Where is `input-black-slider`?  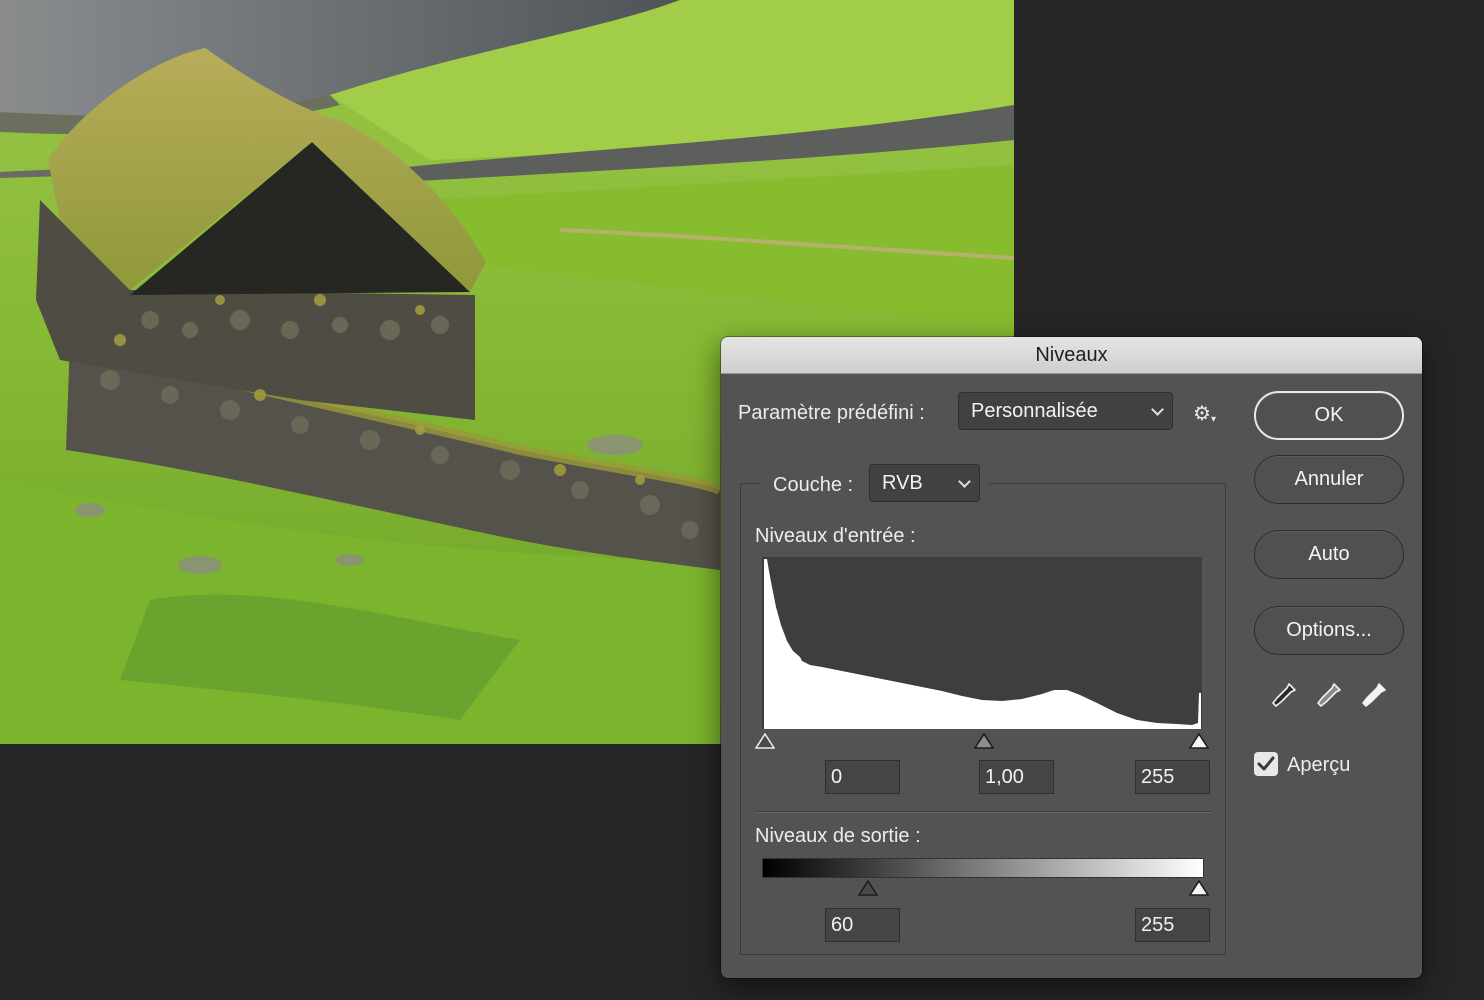 input-black-slider is located at coordinates (765, 741).